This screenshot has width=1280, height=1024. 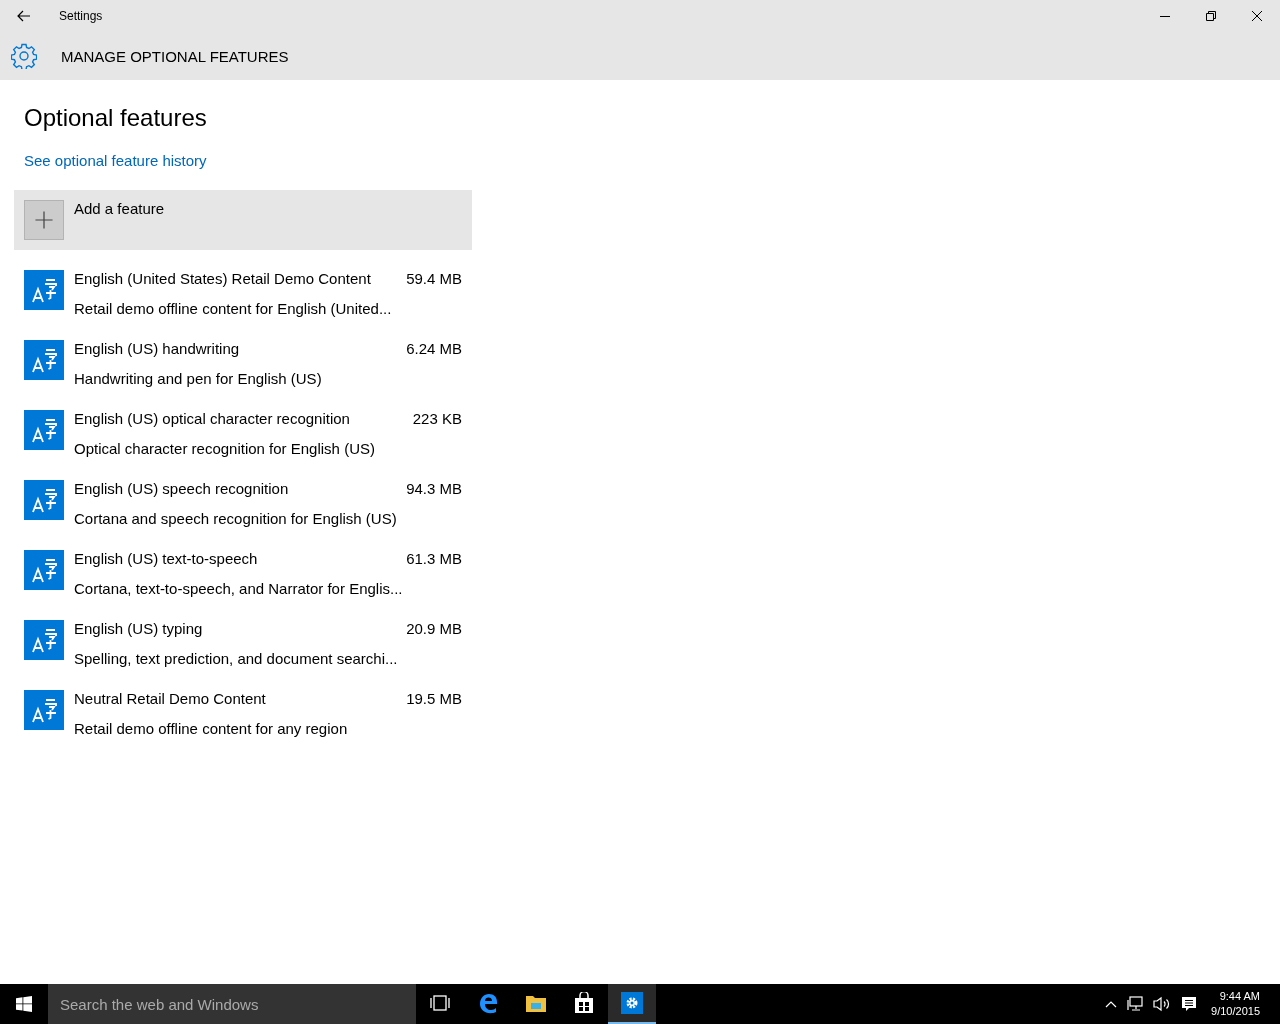 I want to click on feature-item: Neutral Retail Demo Content 19.5 MB Retail demo offline content for any region, so click(x=243, y=725).